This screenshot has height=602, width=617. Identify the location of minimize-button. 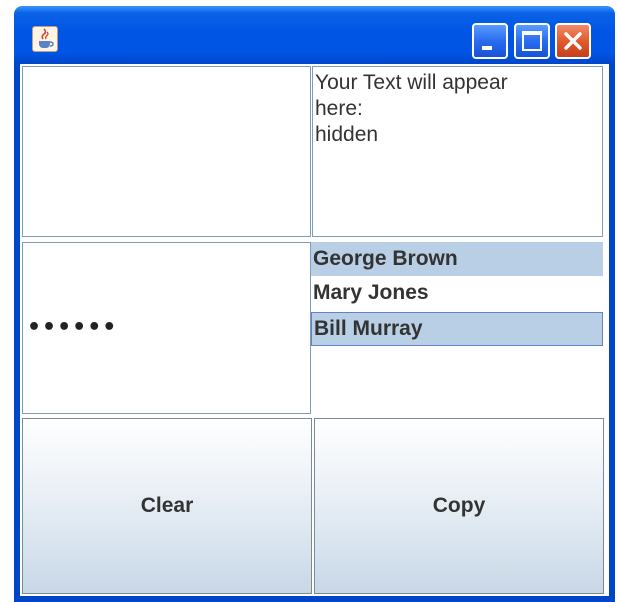
(490, 41).